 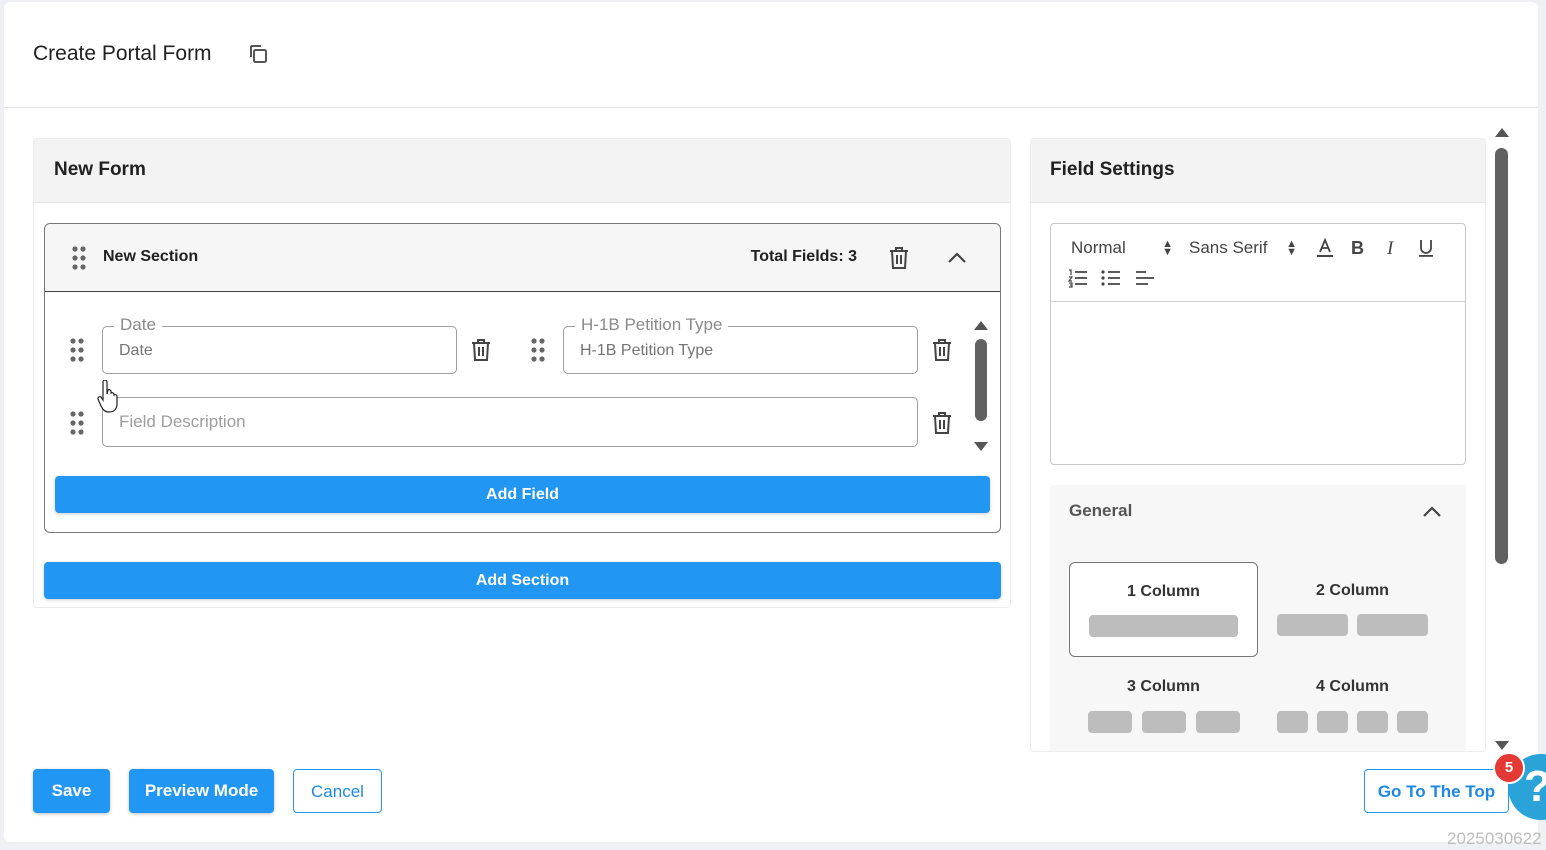 I want to click on column-option-2: 2 Column, so click(x=1352, y=609).